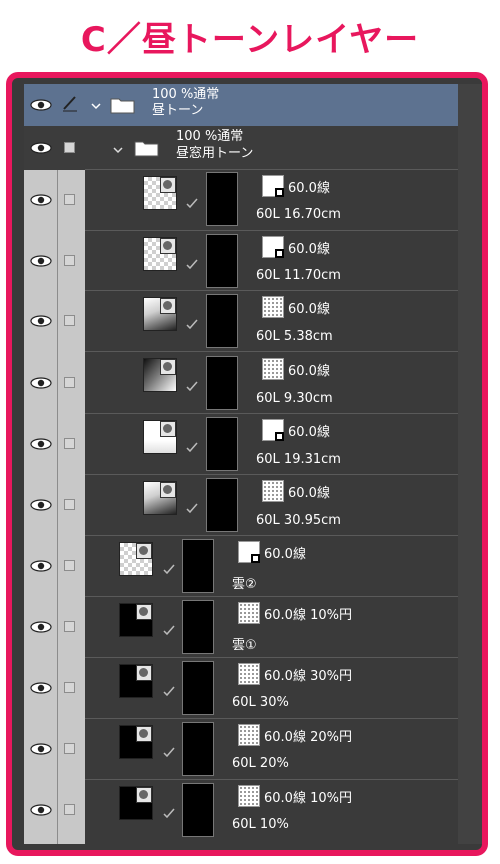 The image size is (500, 864). Describe the element at coordinates (241, 383) in the screenshot. I see `layer-row: 60.0線 60L 9.30cm` at that location.